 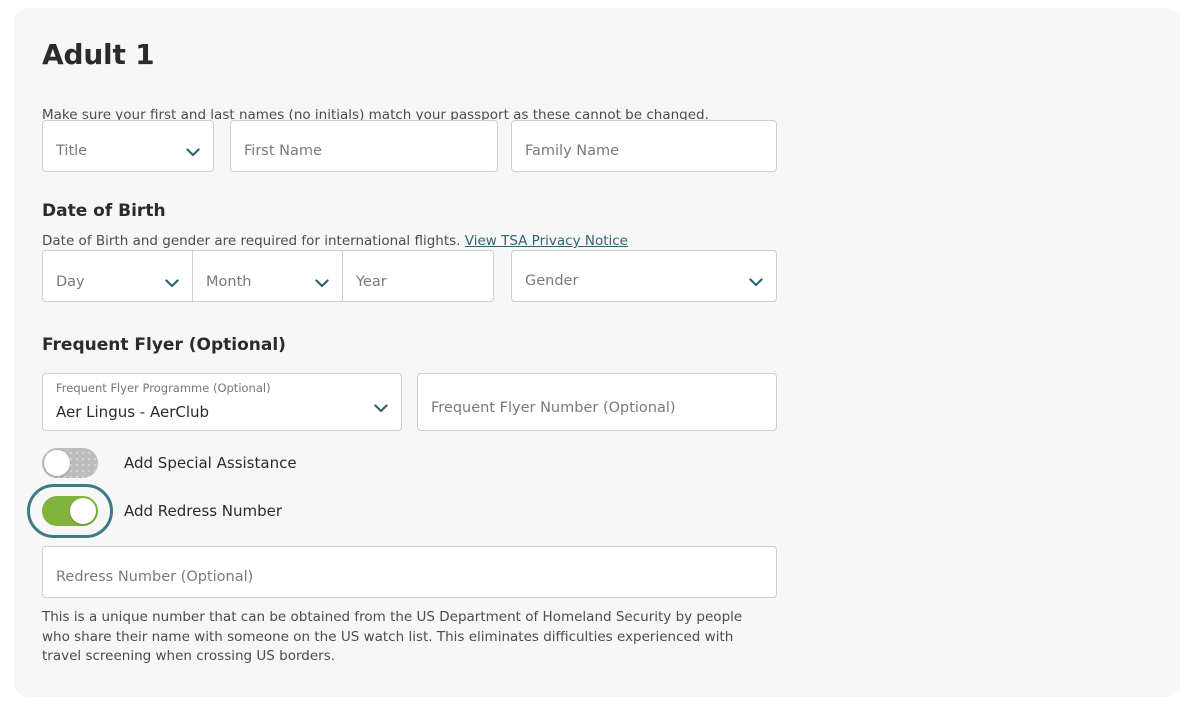 I want to click on date-of-birth-group: Day Month Year, so click(x=268, y=276).